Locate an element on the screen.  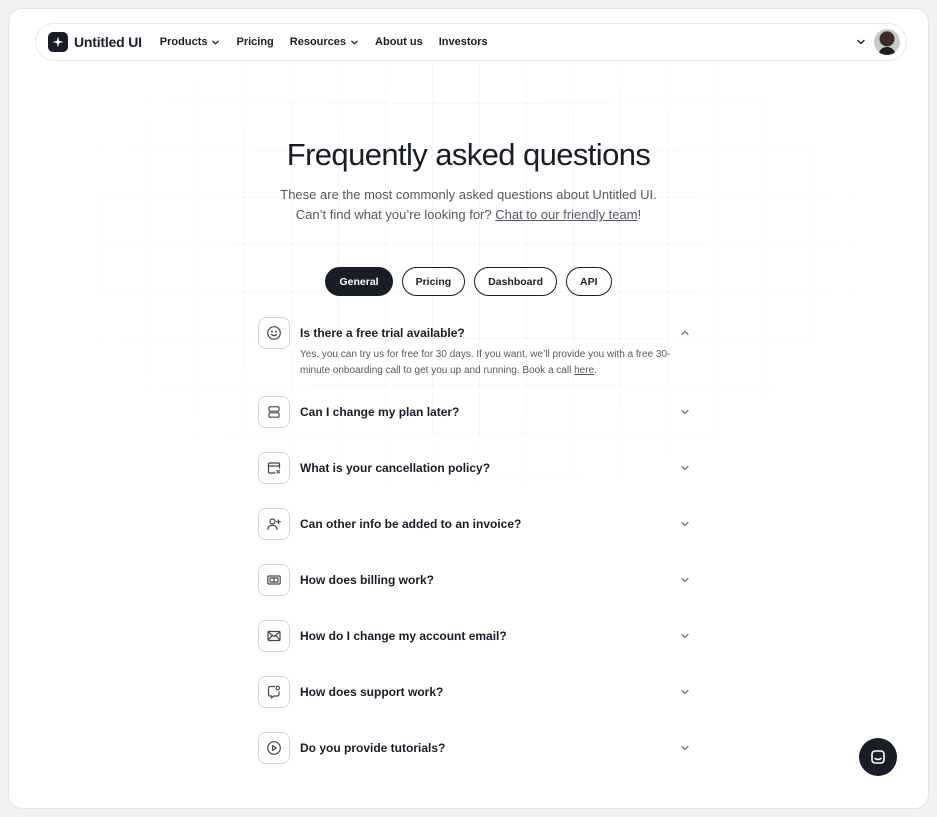
nav-link-about-us: About us is located at coordinates (399, 42).